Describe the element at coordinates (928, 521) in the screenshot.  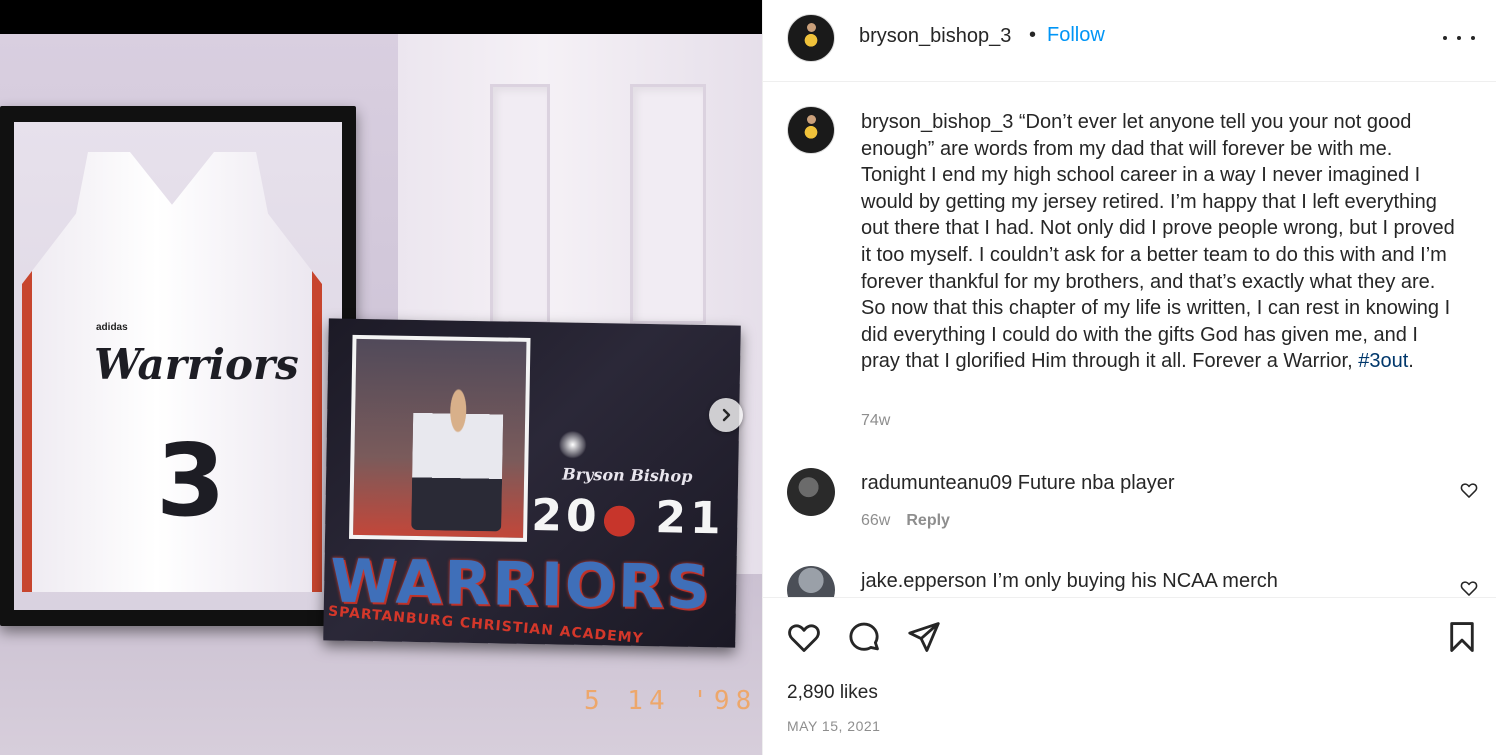
I see `reply-button: Reply` at that location.